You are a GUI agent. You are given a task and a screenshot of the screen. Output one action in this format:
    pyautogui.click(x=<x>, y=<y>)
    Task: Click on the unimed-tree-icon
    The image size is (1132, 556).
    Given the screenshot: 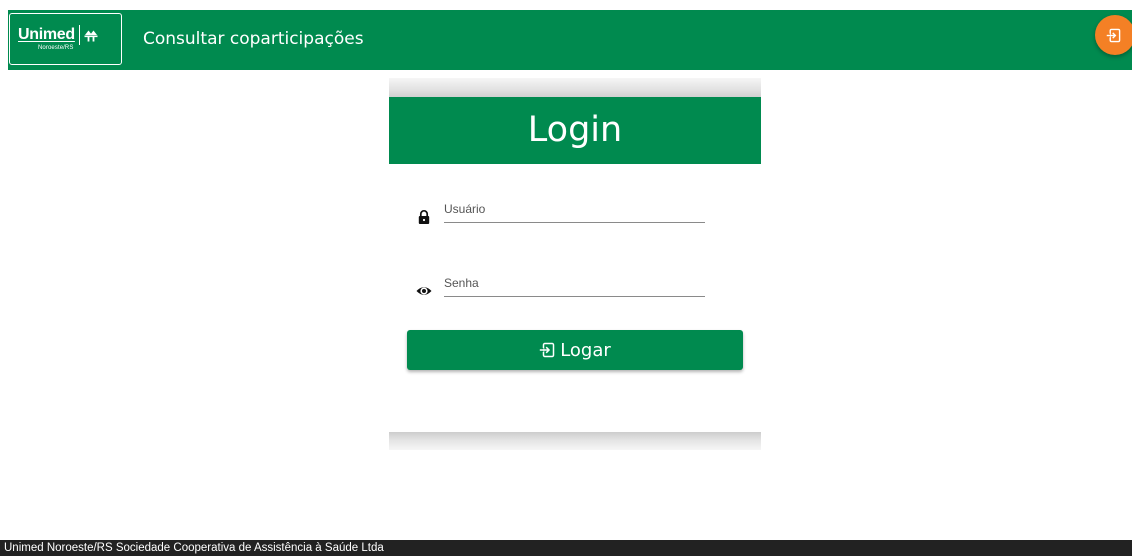 What is the action you would take?
    pyautogui.click(x=91, y=36)
    